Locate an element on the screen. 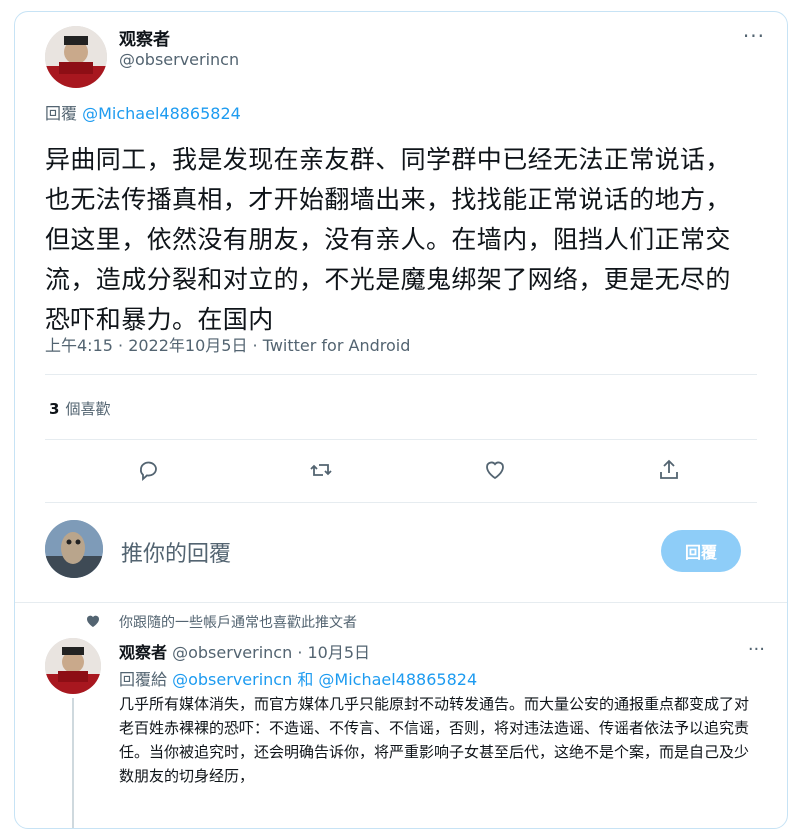 The image size is (800, 840). reply-mention-link: @Michael48865824 is located at coordinates (161, 113).